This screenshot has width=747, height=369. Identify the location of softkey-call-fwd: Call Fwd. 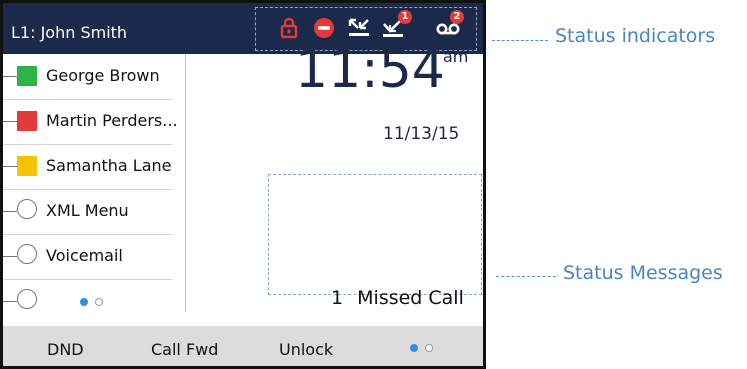
(184, 349).